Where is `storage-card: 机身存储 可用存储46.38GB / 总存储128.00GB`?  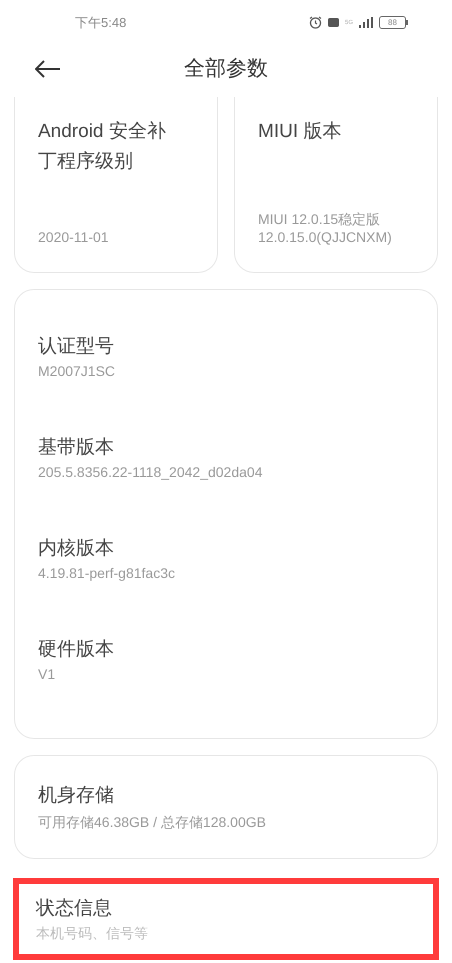 storage-card: 机身存储 可用存储46.38GB / 总存储128.00GB is located at coordinates (226, 807).